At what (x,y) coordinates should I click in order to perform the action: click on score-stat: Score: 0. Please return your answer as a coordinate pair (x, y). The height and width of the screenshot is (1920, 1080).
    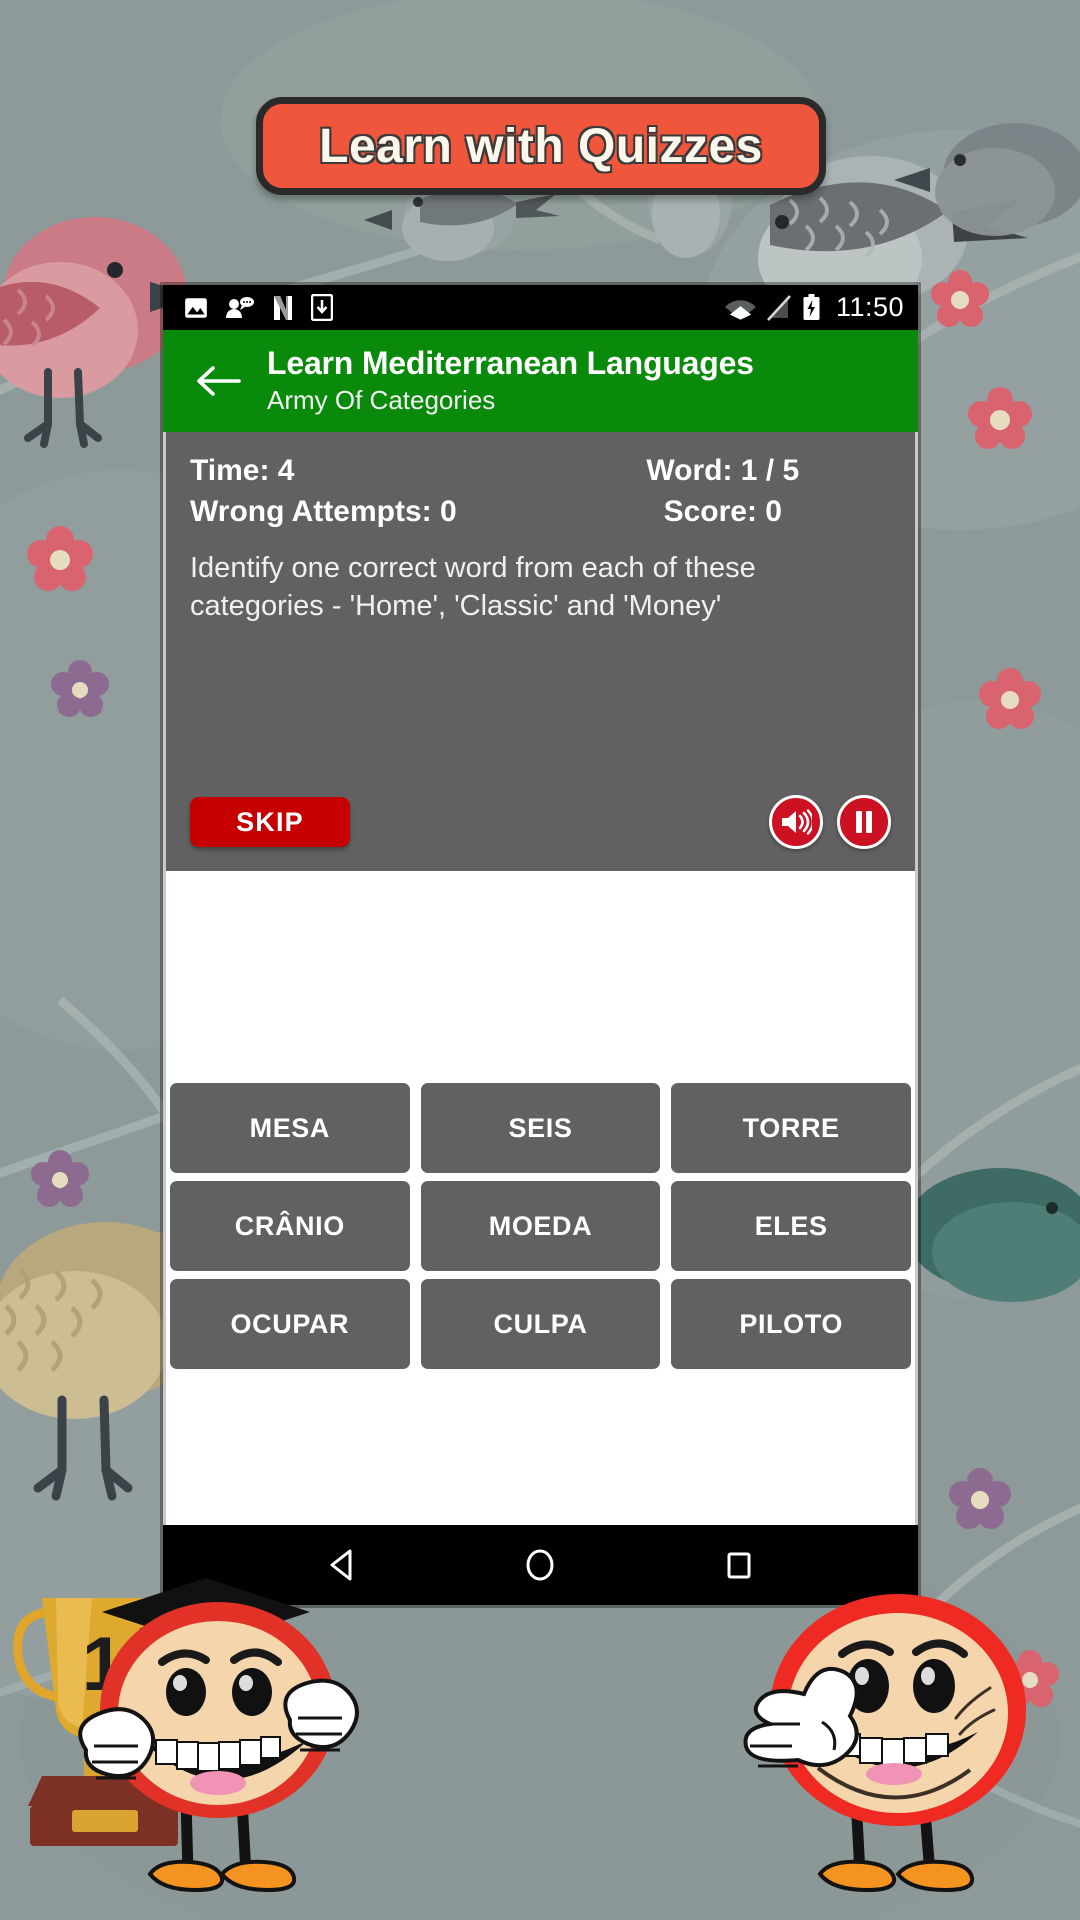
    Looking at the image, I should click on (722, 511).